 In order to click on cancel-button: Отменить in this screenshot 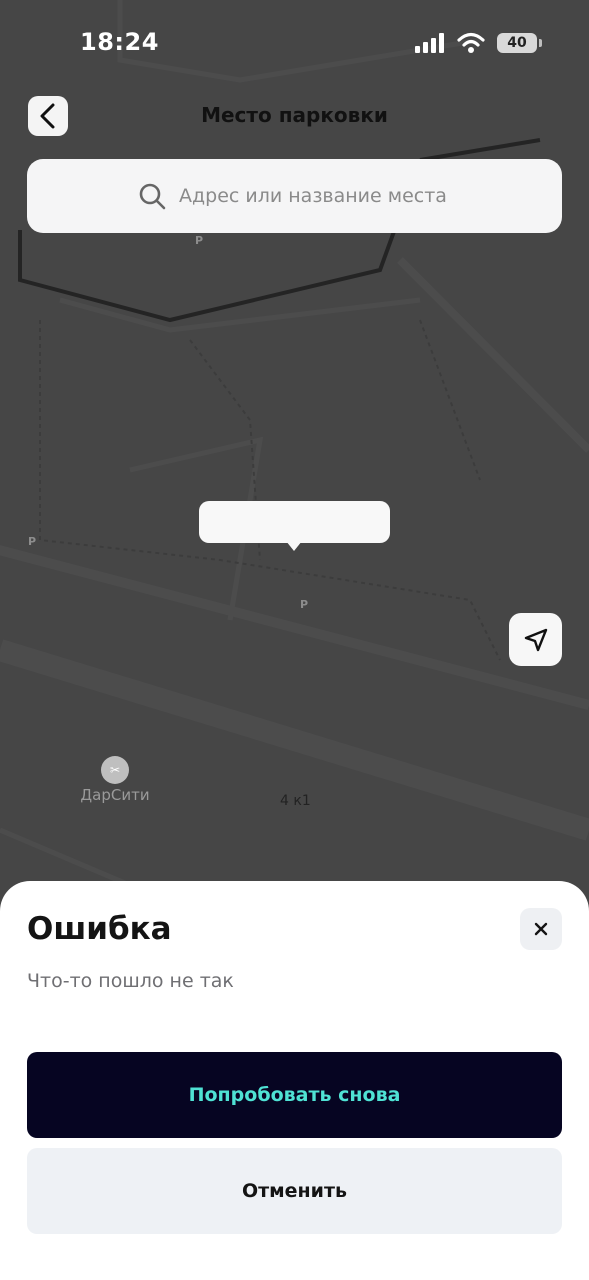, I will do `click(294, 1191)`.